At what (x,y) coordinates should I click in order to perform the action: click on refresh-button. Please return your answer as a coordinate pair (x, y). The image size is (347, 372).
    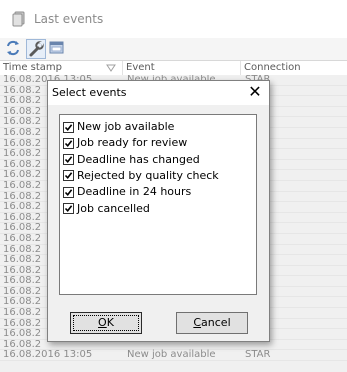
    Looking at the image, I should click on (14, 49).